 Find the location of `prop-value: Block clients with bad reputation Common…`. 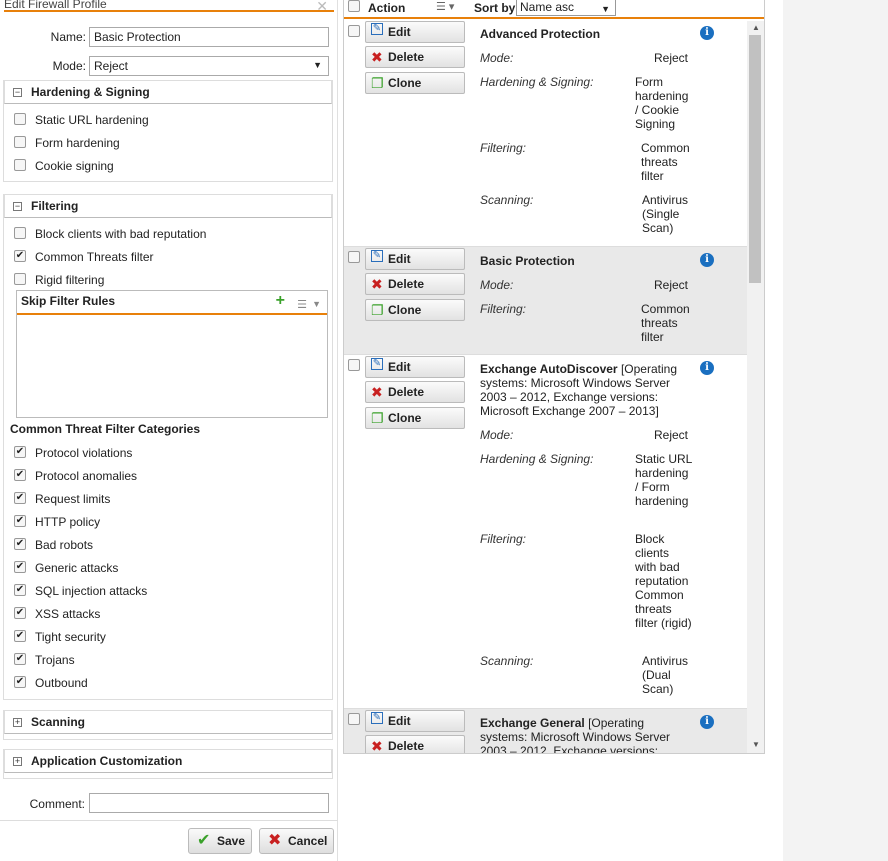

prop-value: Block clients with bad reputation Common… is located at coordinates (663, 581).